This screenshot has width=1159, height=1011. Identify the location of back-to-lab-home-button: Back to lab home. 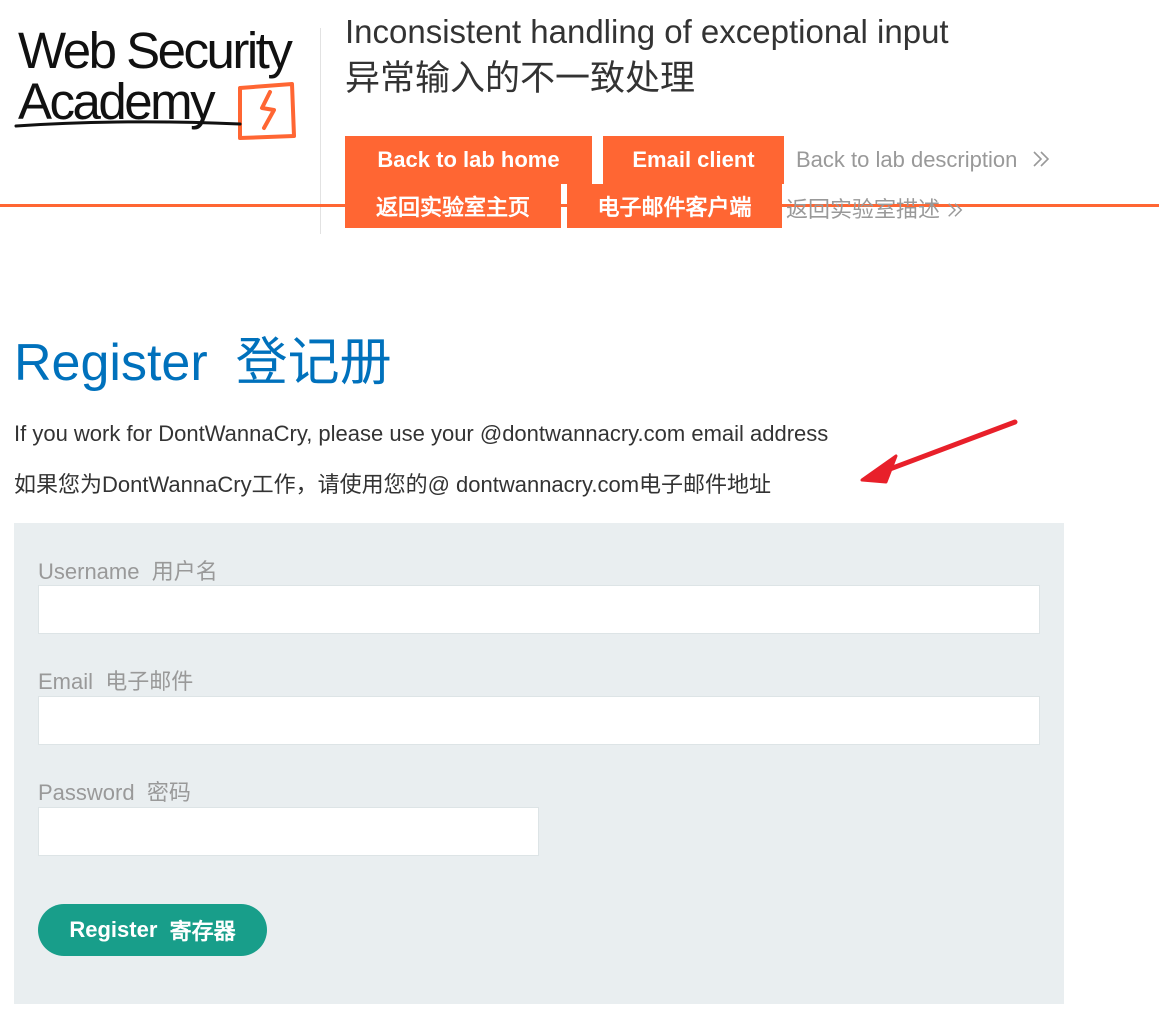
(468, 160).